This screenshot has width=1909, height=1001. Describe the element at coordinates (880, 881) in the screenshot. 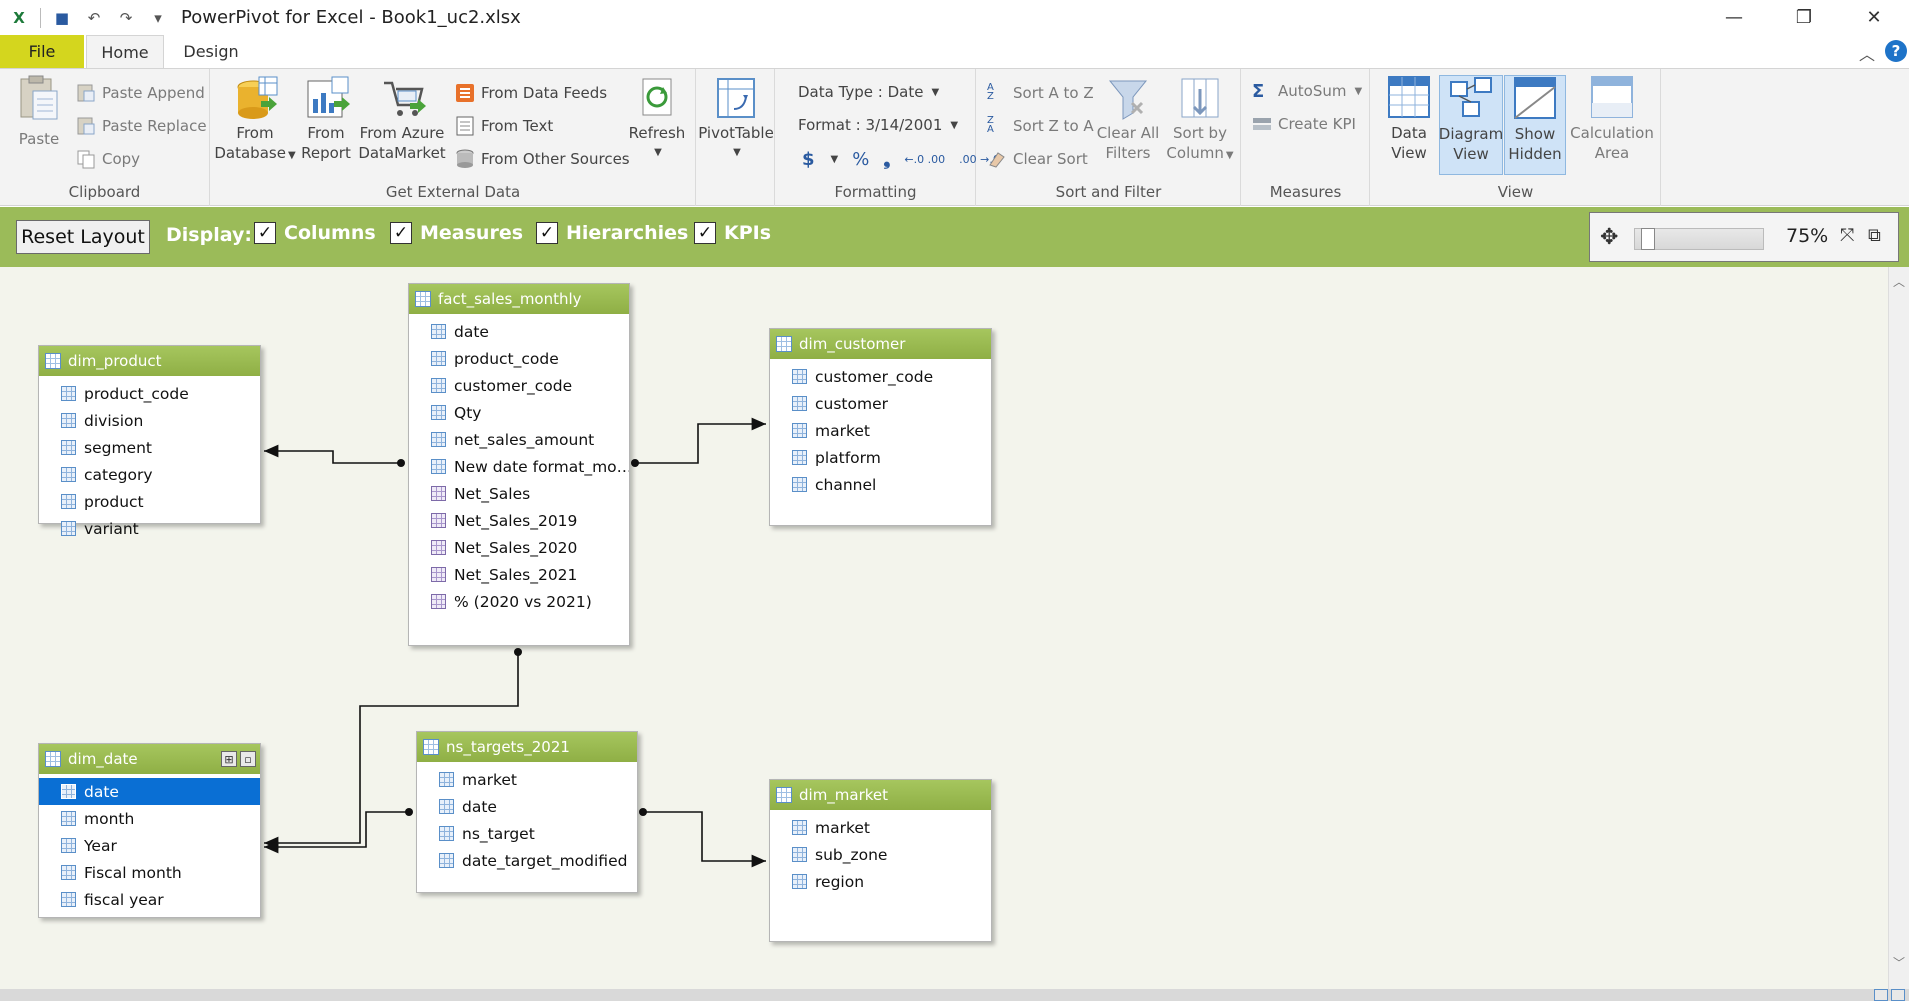

I see `table-row: region` at that location.